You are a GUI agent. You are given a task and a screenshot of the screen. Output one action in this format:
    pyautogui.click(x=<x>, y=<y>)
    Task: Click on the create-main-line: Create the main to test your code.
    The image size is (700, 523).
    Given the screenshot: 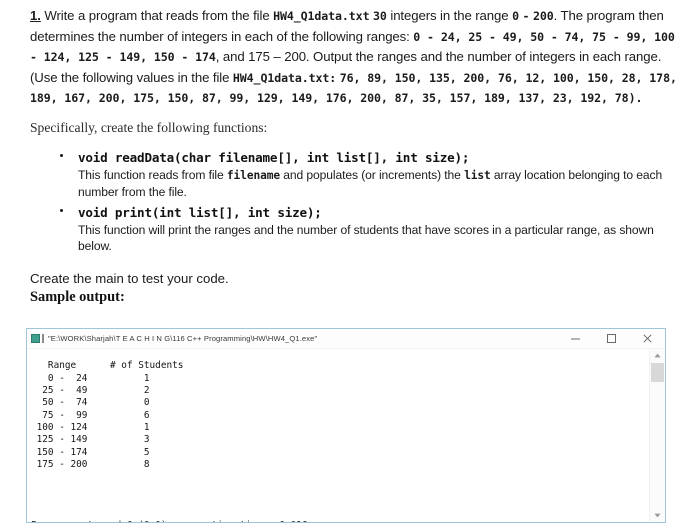 What is the action you would take?
    pyautogui.click(x=129, y=278)
    